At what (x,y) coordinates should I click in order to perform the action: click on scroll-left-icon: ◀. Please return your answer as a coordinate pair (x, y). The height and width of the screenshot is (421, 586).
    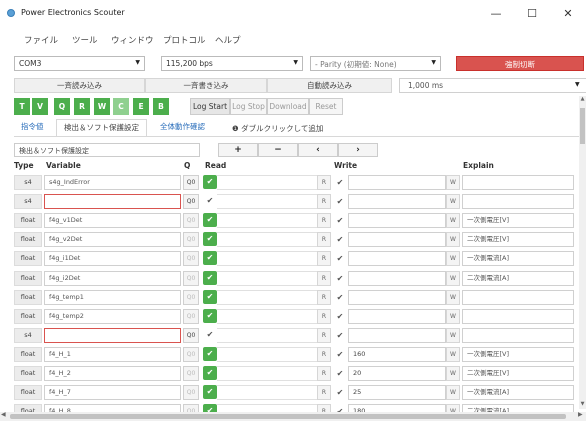
    Looking at the image, I should click on (3, 414).